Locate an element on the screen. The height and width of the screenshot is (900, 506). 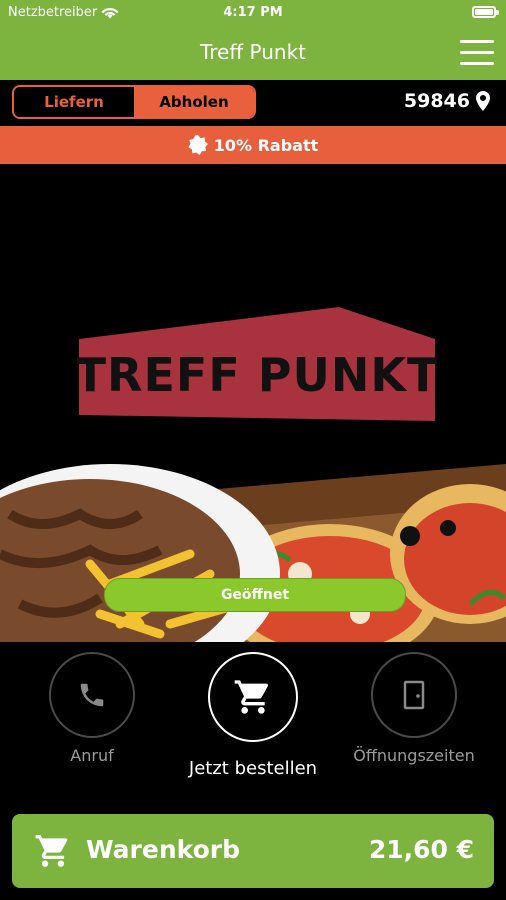
discount-text: 10% Rabatt is located at coordinates (266, 145).